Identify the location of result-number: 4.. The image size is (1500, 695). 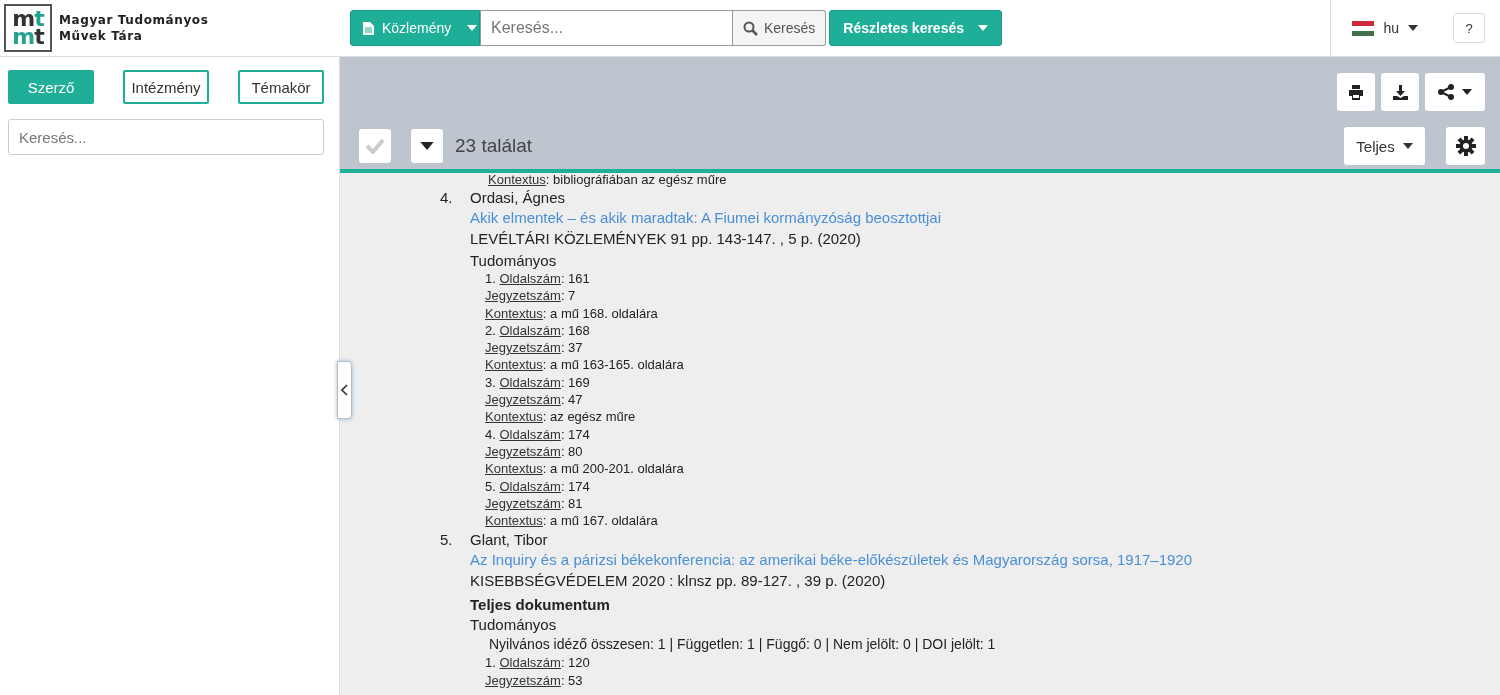
(447, 198).